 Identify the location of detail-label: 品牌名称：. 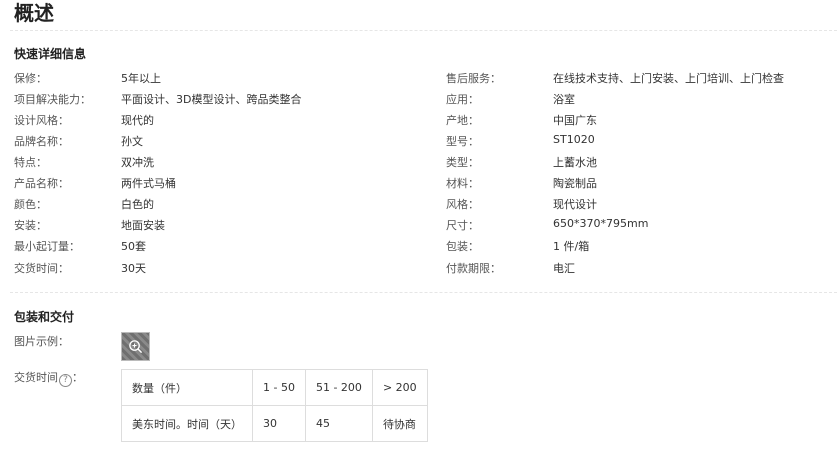
(41, 141).